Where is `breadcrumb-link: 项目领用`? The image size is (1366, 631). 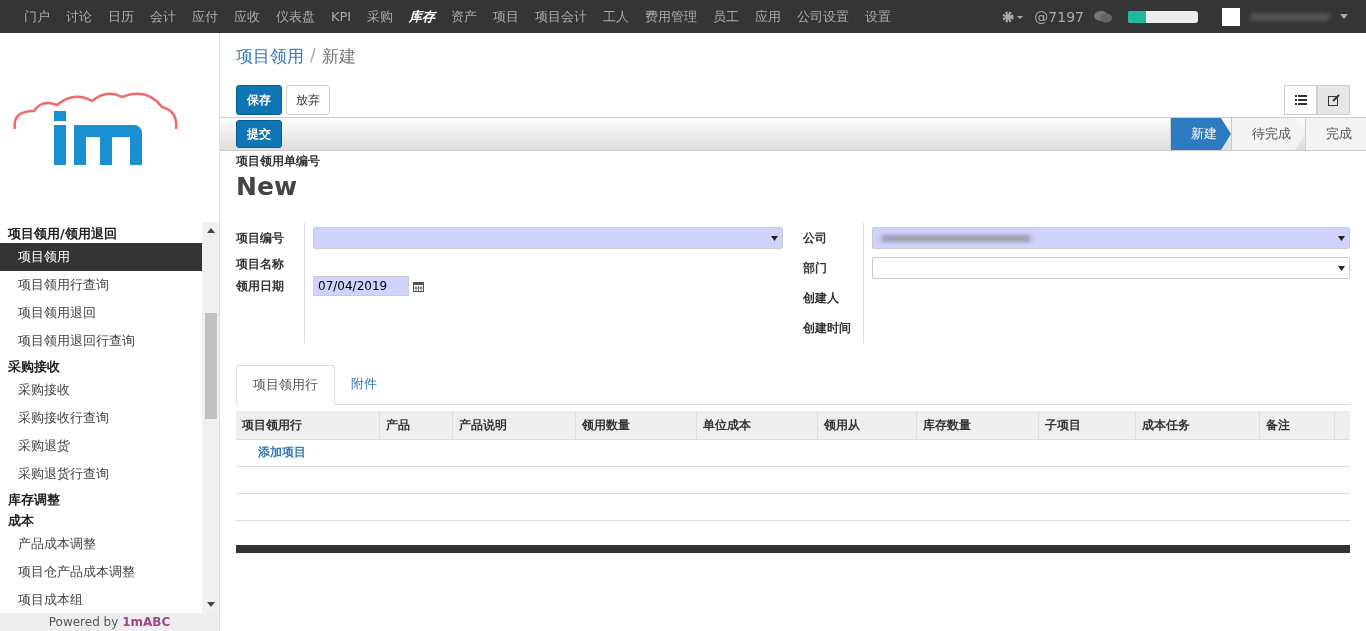
breadcrumb-link: 项目领用 is located at coordinates (270, 59).